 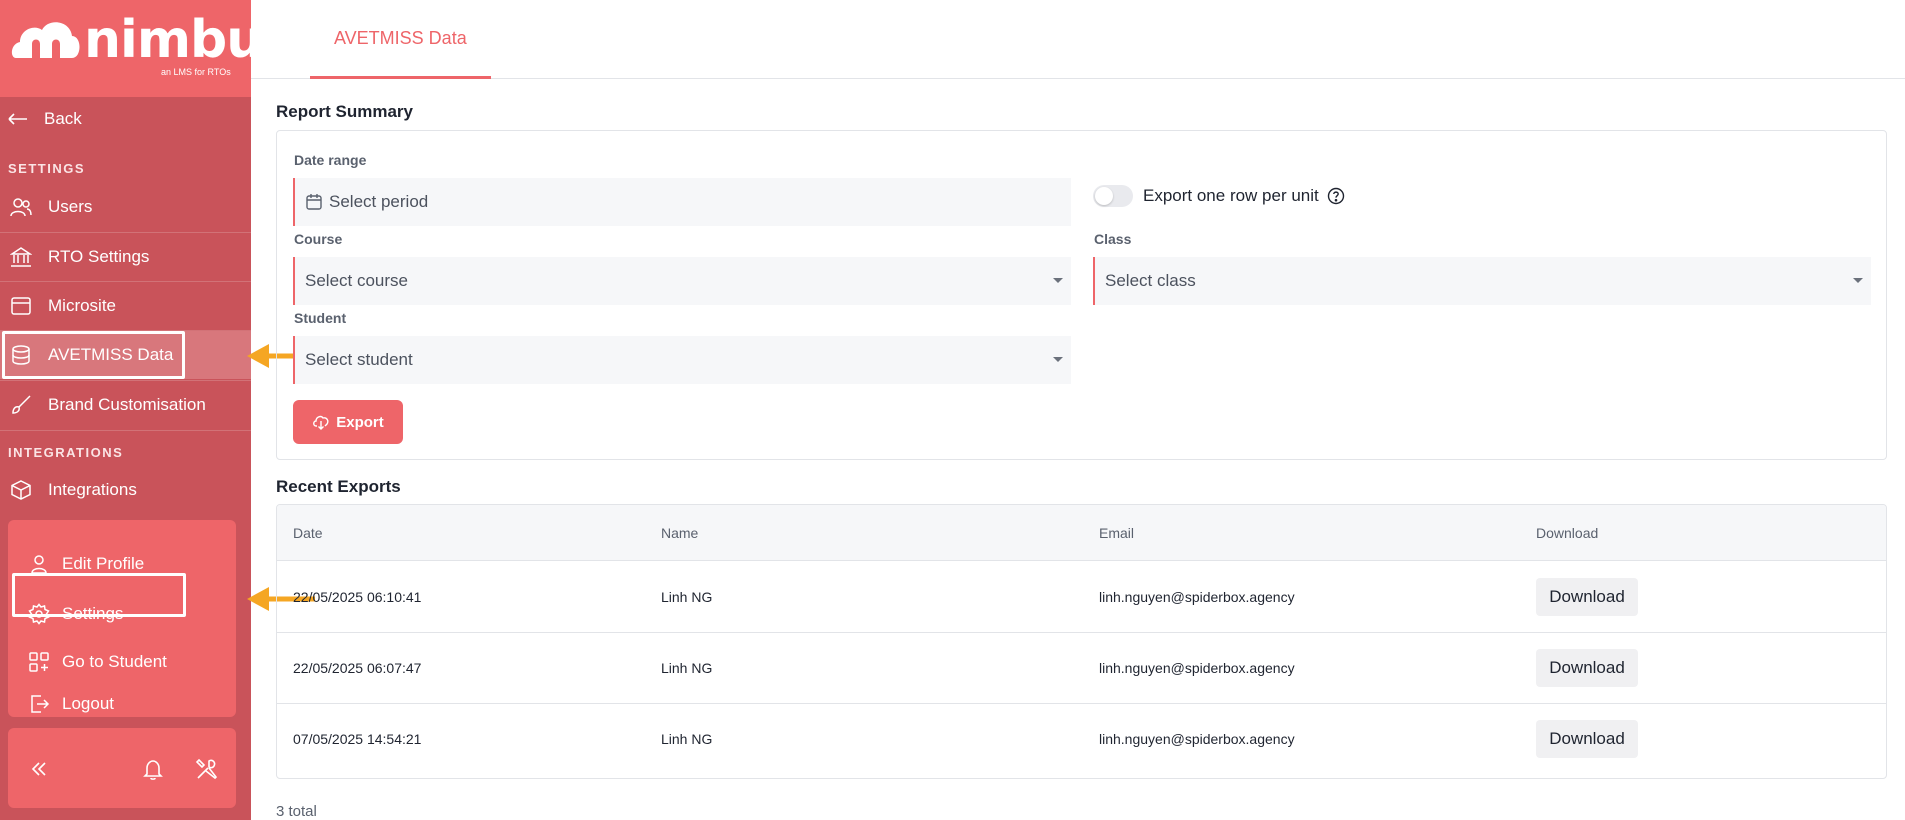 I want to click on sidebar-item-label: Users, so click(x=70, y=206).